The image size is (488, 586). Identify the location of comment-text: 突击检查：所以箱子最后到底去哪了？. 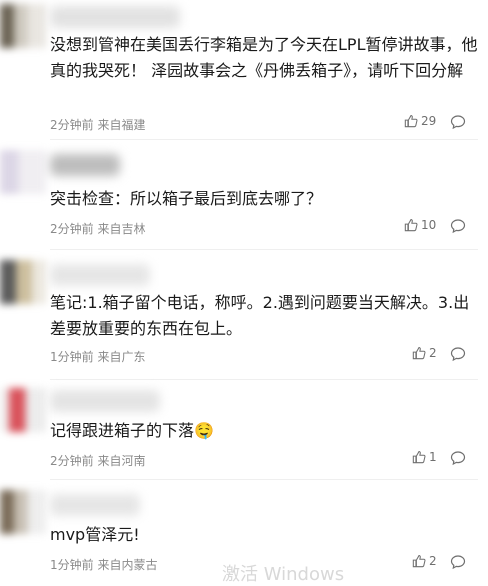
(186, 198).